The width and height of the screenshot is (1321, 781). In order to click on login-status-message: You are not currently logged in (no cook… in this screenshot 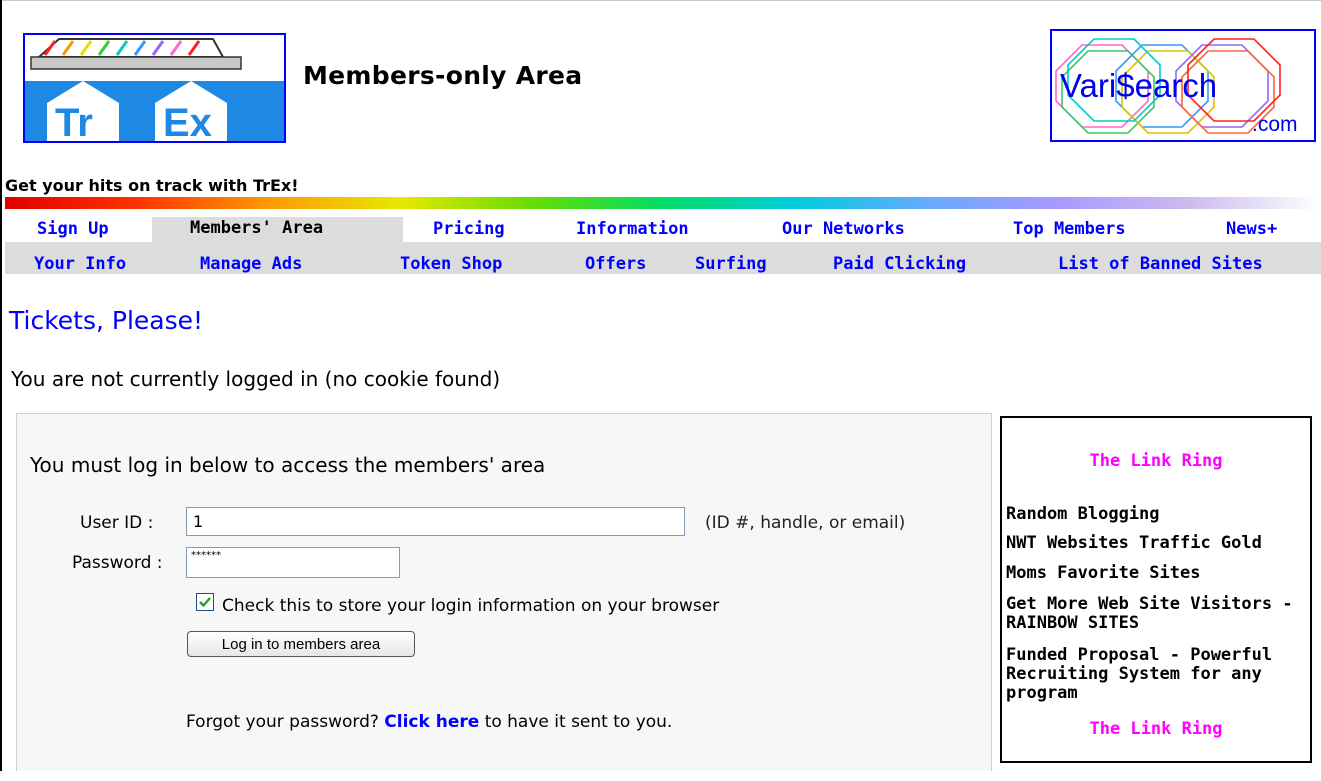, I will do `click(256, 379)`.